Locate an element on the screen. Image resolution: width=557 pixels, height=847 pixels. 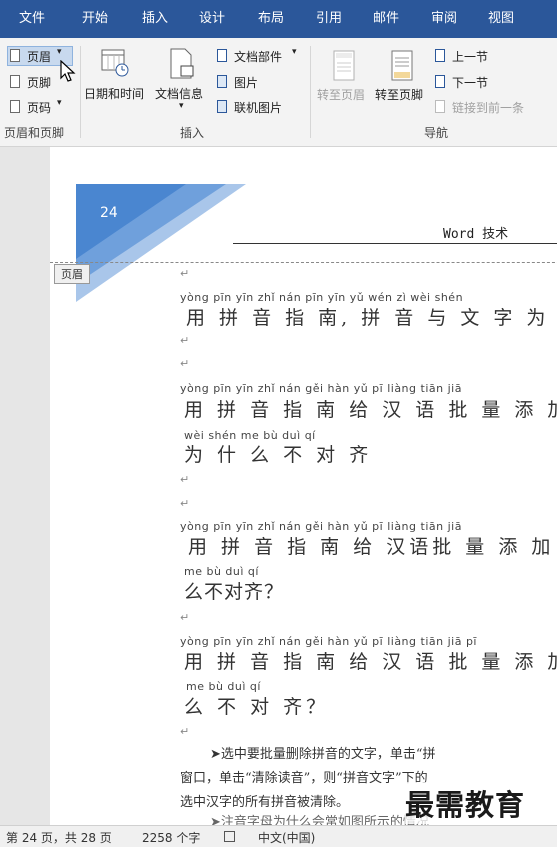
page-number-button: 页码 ▾ is located at coordinates (40, 106).